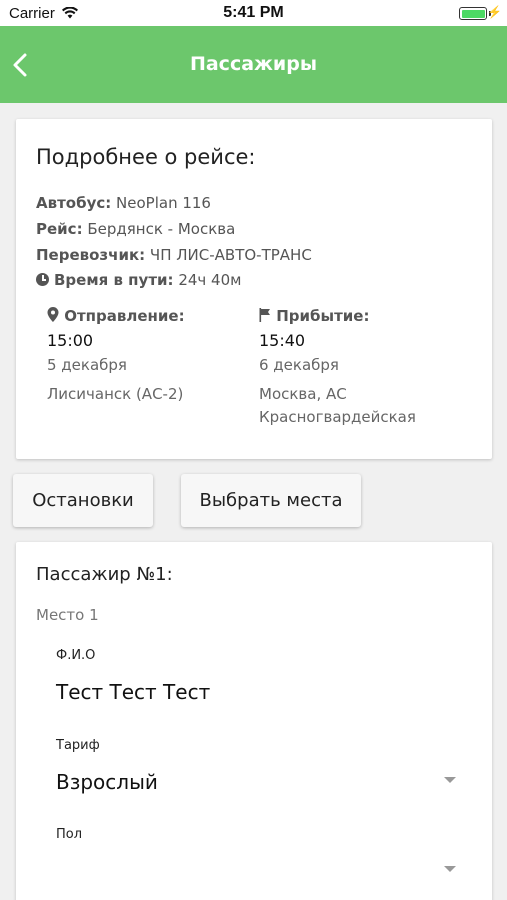 This screenshot has width=507, height=900. Describe the element at coordinates (146, 157) in the screenshot. I see `trip-details-title: Подробнее о рейсе:` at that location.